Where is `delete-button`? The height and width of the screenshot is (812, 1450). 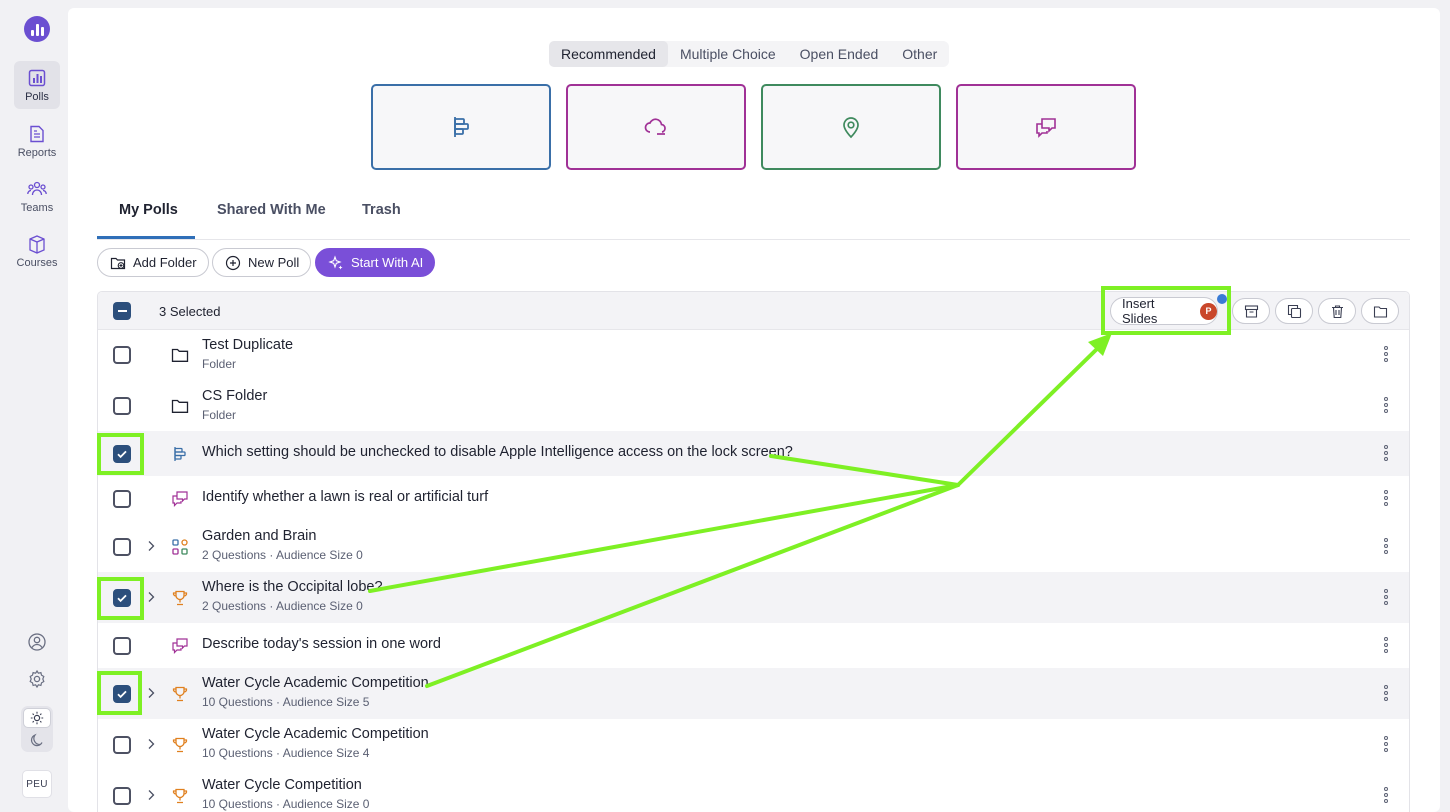 delete-button is located at coordinates (1337, 311).